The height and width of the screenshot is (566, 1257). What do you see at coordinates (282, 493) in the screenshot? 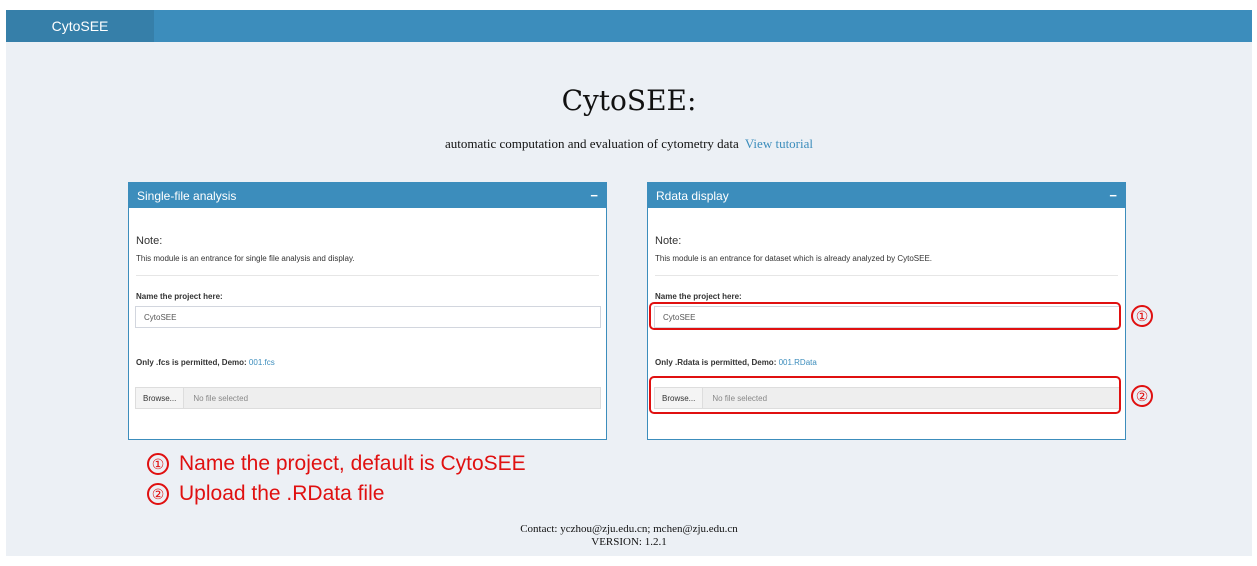
I see `annotation-2-text: Upload the .RData file` at bounding box center [282, 493].